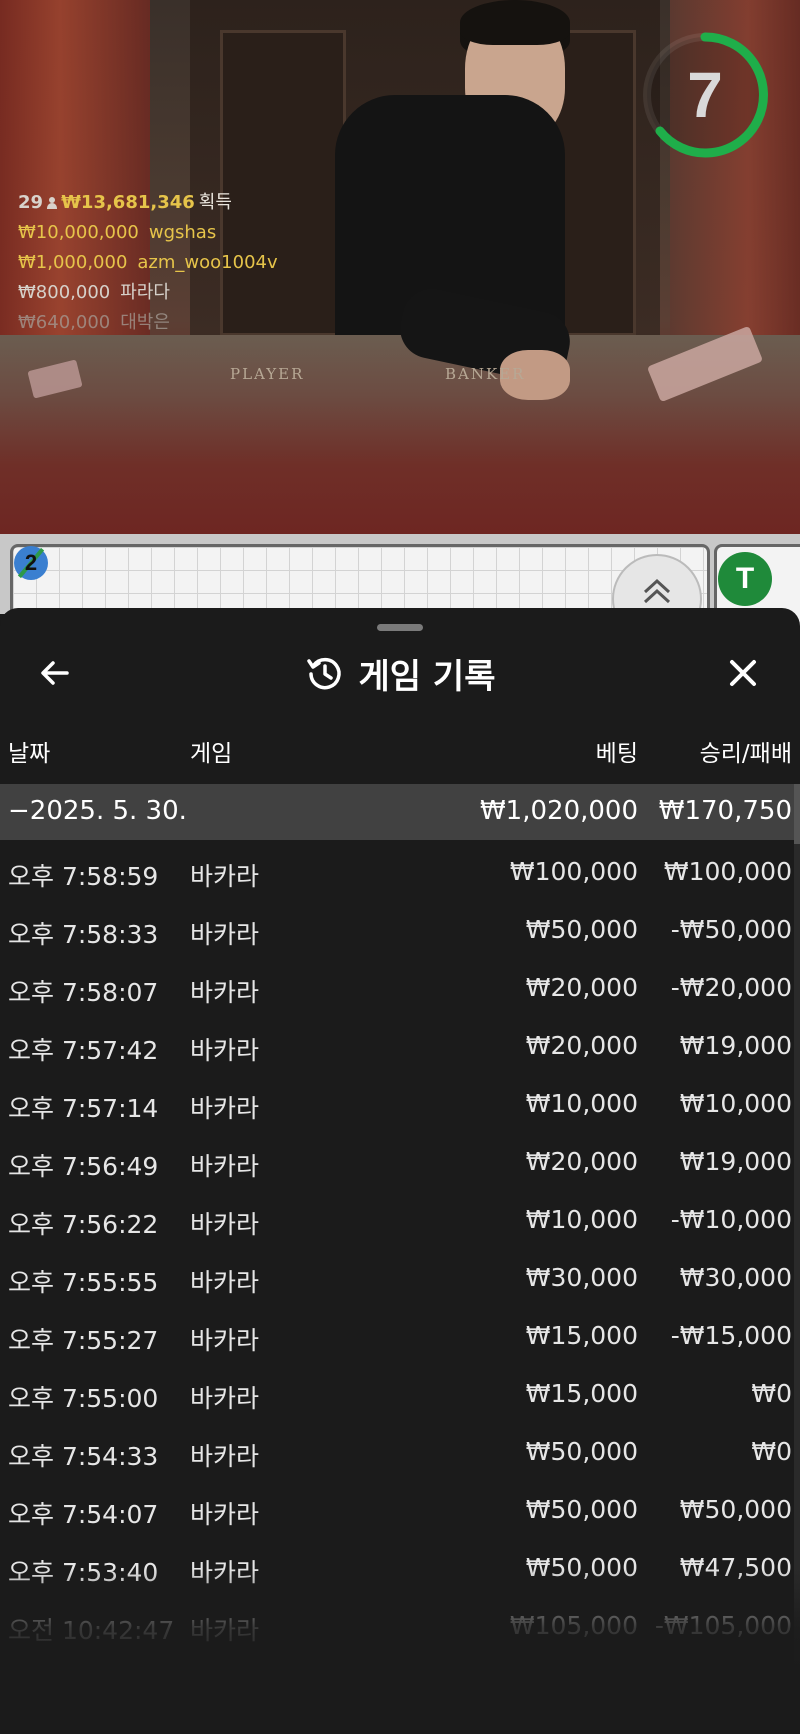 This screenshot has width=800, height=1734. I want to click on row-win: -₩15,000, so click(731, 1335).